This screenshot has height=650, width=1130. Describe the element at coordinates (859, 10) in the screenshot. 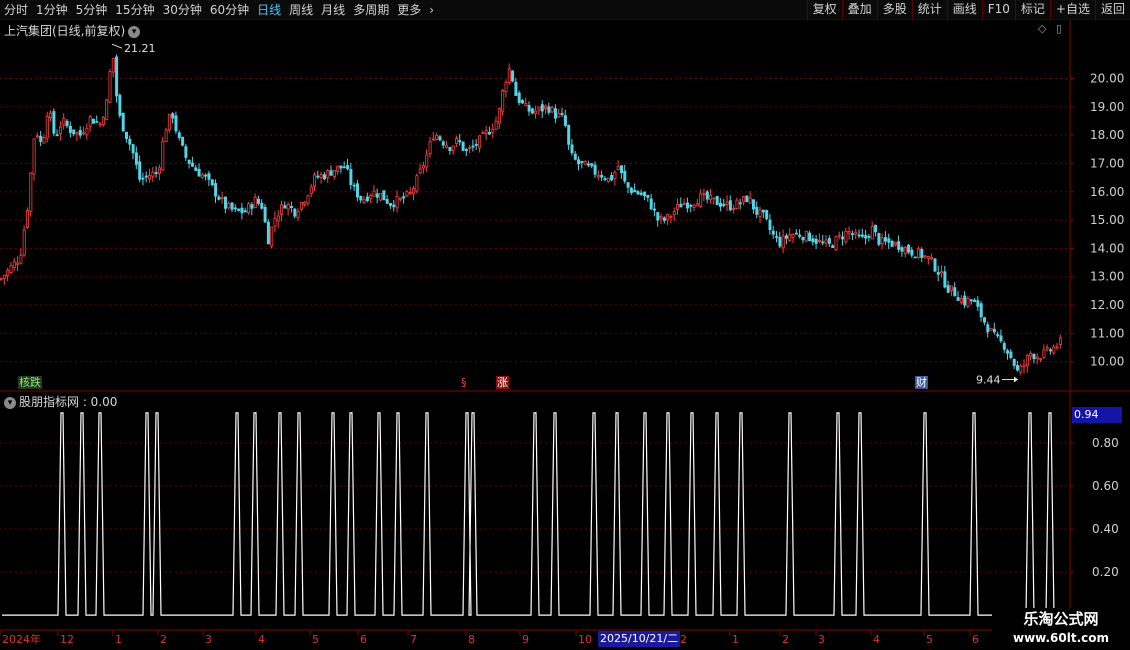

I see `toolbar-button-1: 叠加` at that location.